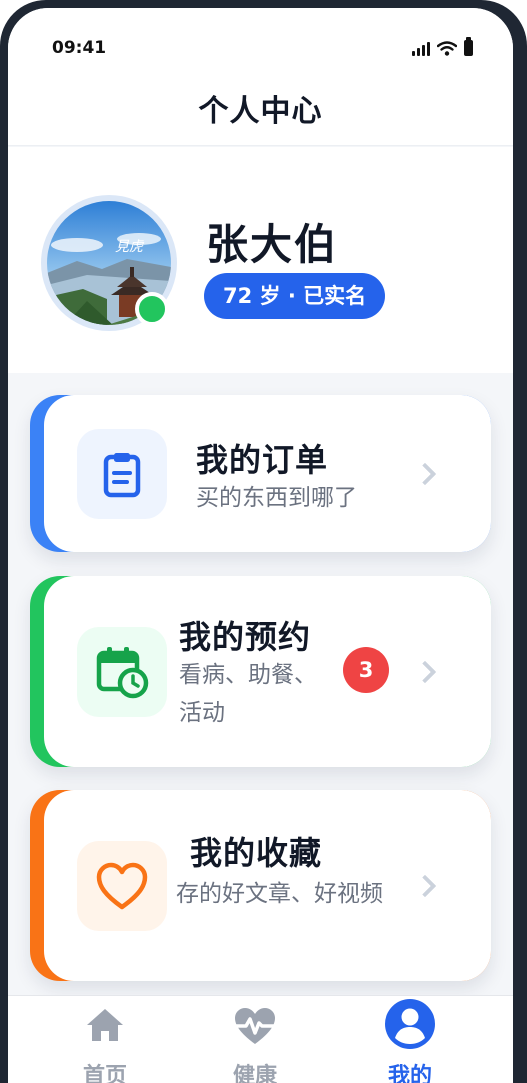 The width and height of the screenshot is (527, 1083). I want to click on tab-label: 我的, so click(409, 1073).